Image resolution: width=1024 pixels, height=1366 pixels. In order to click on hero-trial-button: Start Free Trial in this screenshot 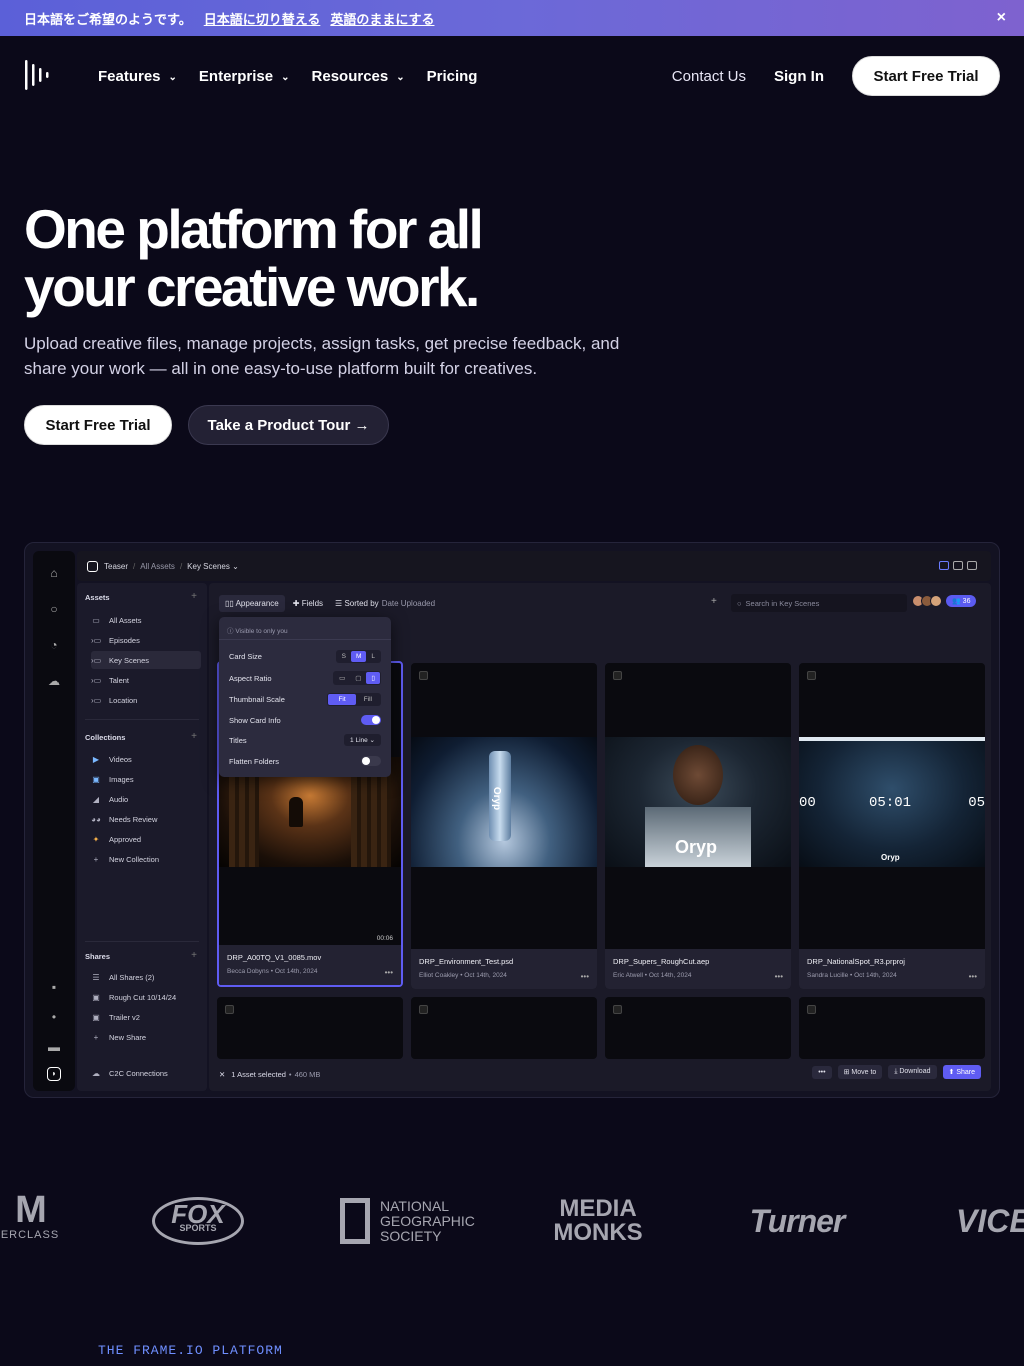, I will do `click(98, 425)`.